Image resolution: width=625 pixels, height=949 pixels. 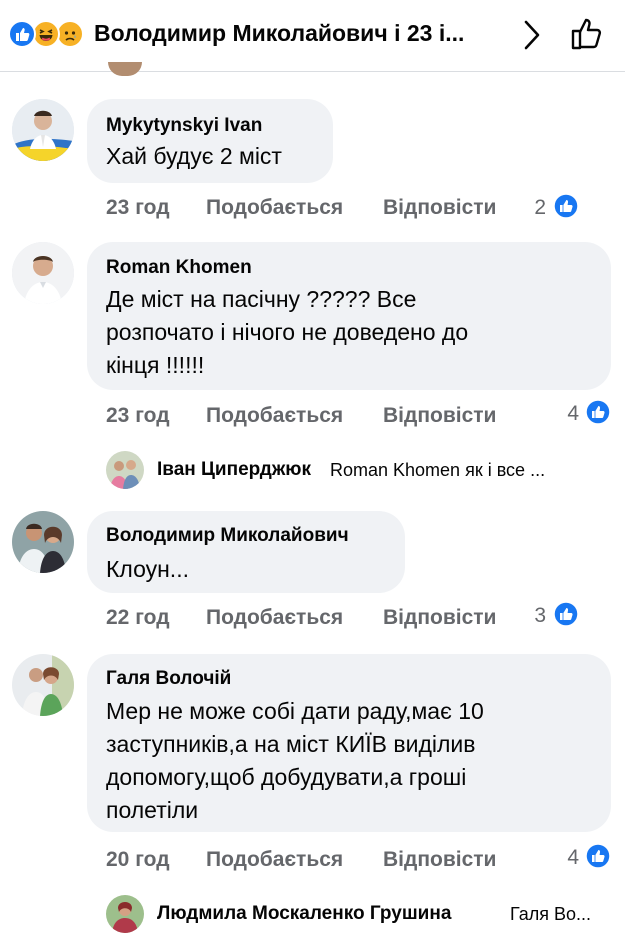 What do you see at coordinates (531, 616) in the screenshot?
I see `reaction-count: 3` at bounding box center [531, 616].